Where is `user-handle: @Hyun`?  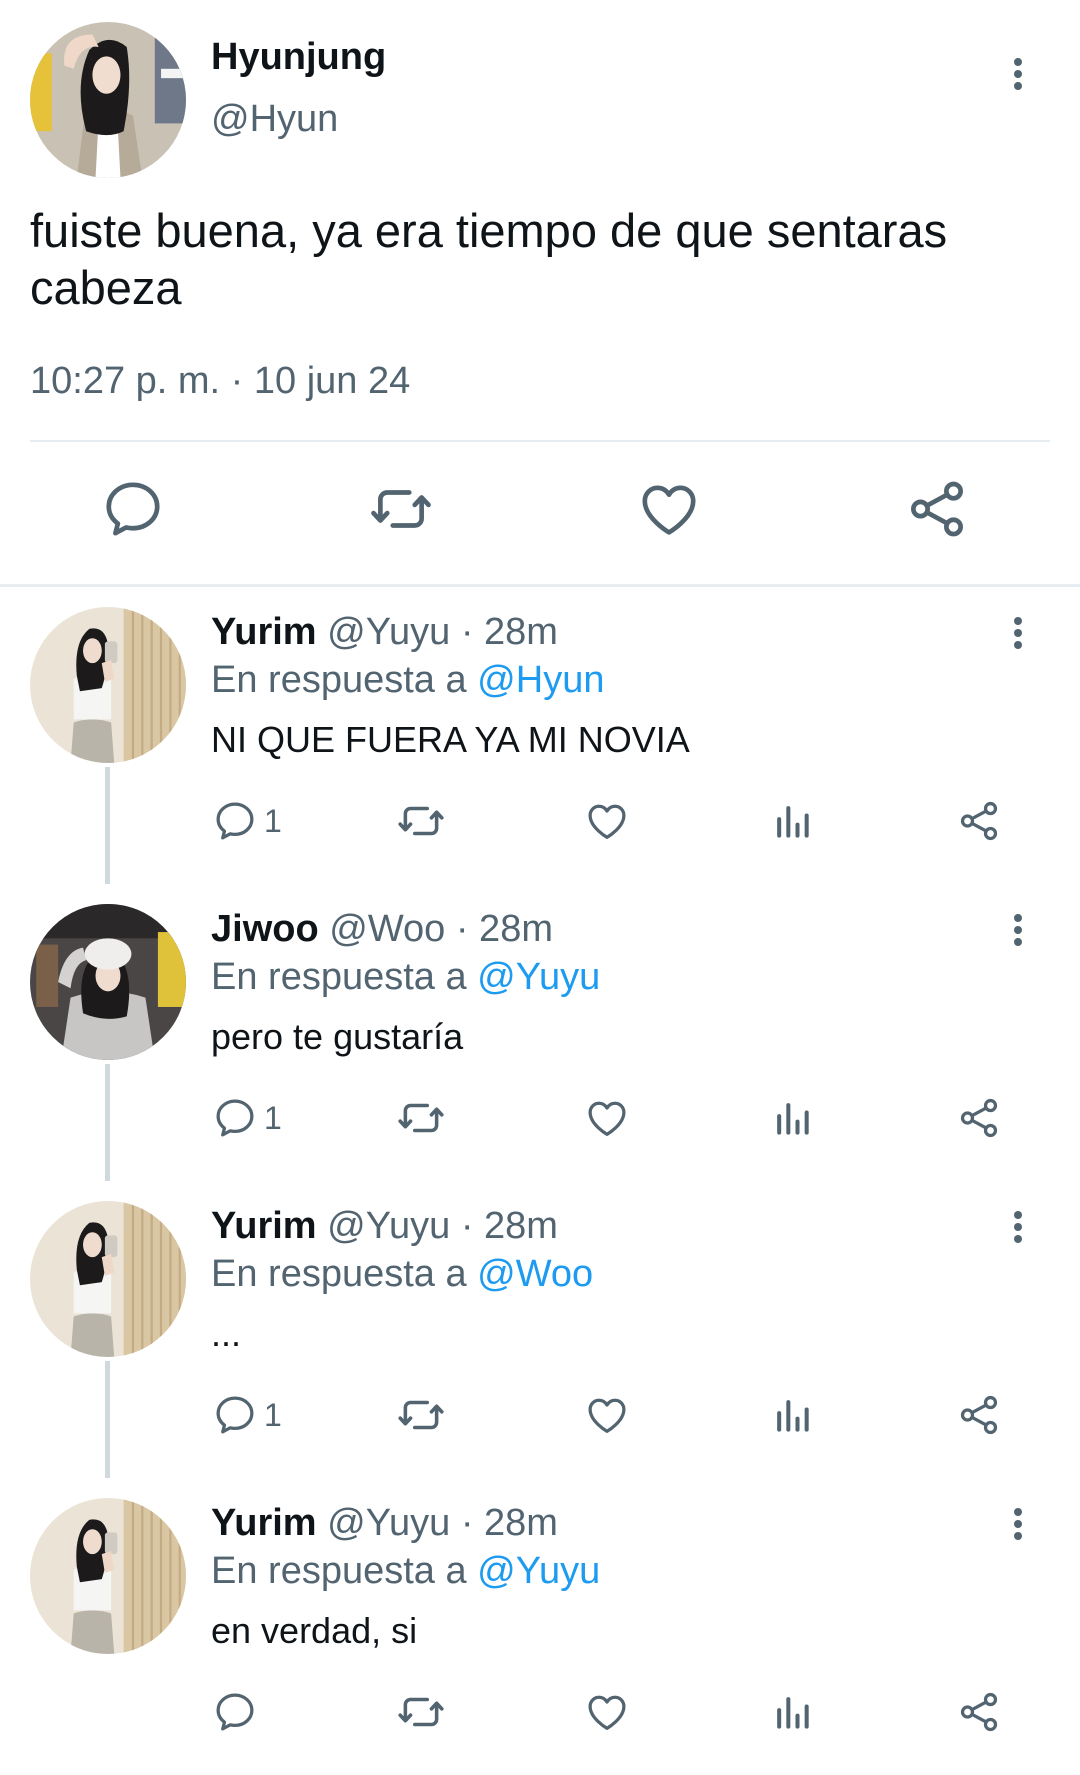 user-handle: @Hyun is located at coordinates (275, 119).